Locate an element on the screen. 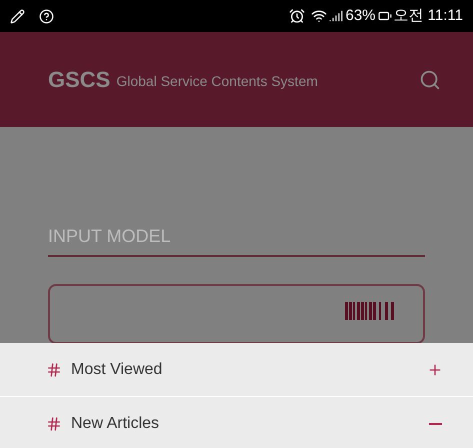  search-icon is located at coordinates (430, 79).